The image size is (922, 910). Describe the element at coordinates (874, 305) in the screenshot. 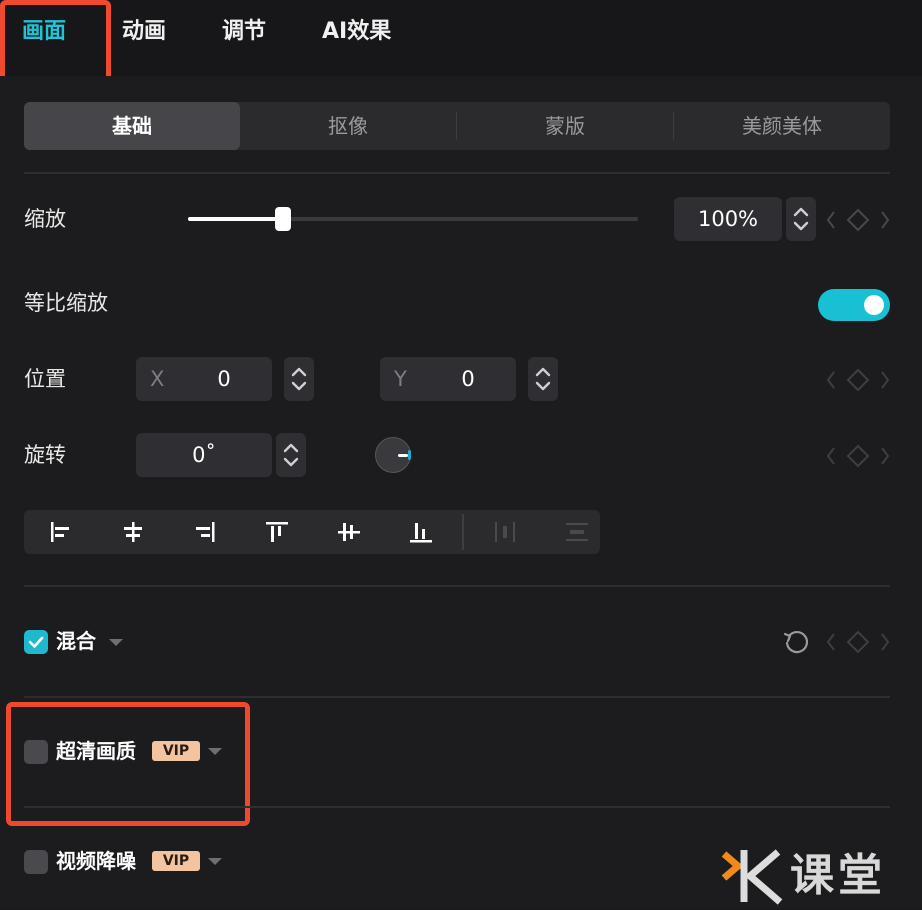

I see `toggle-knob` at that location.